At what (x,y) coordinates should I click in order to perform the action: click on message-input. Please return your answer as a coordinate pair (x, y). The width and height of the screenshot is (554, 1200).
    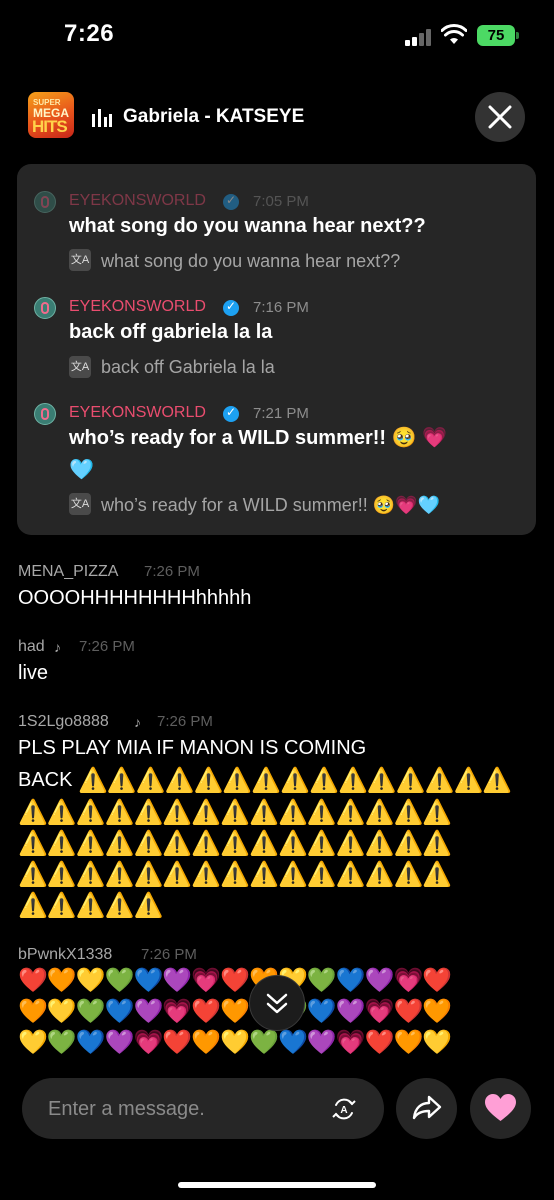
    Looking at the image, I should click on (183, 1109).